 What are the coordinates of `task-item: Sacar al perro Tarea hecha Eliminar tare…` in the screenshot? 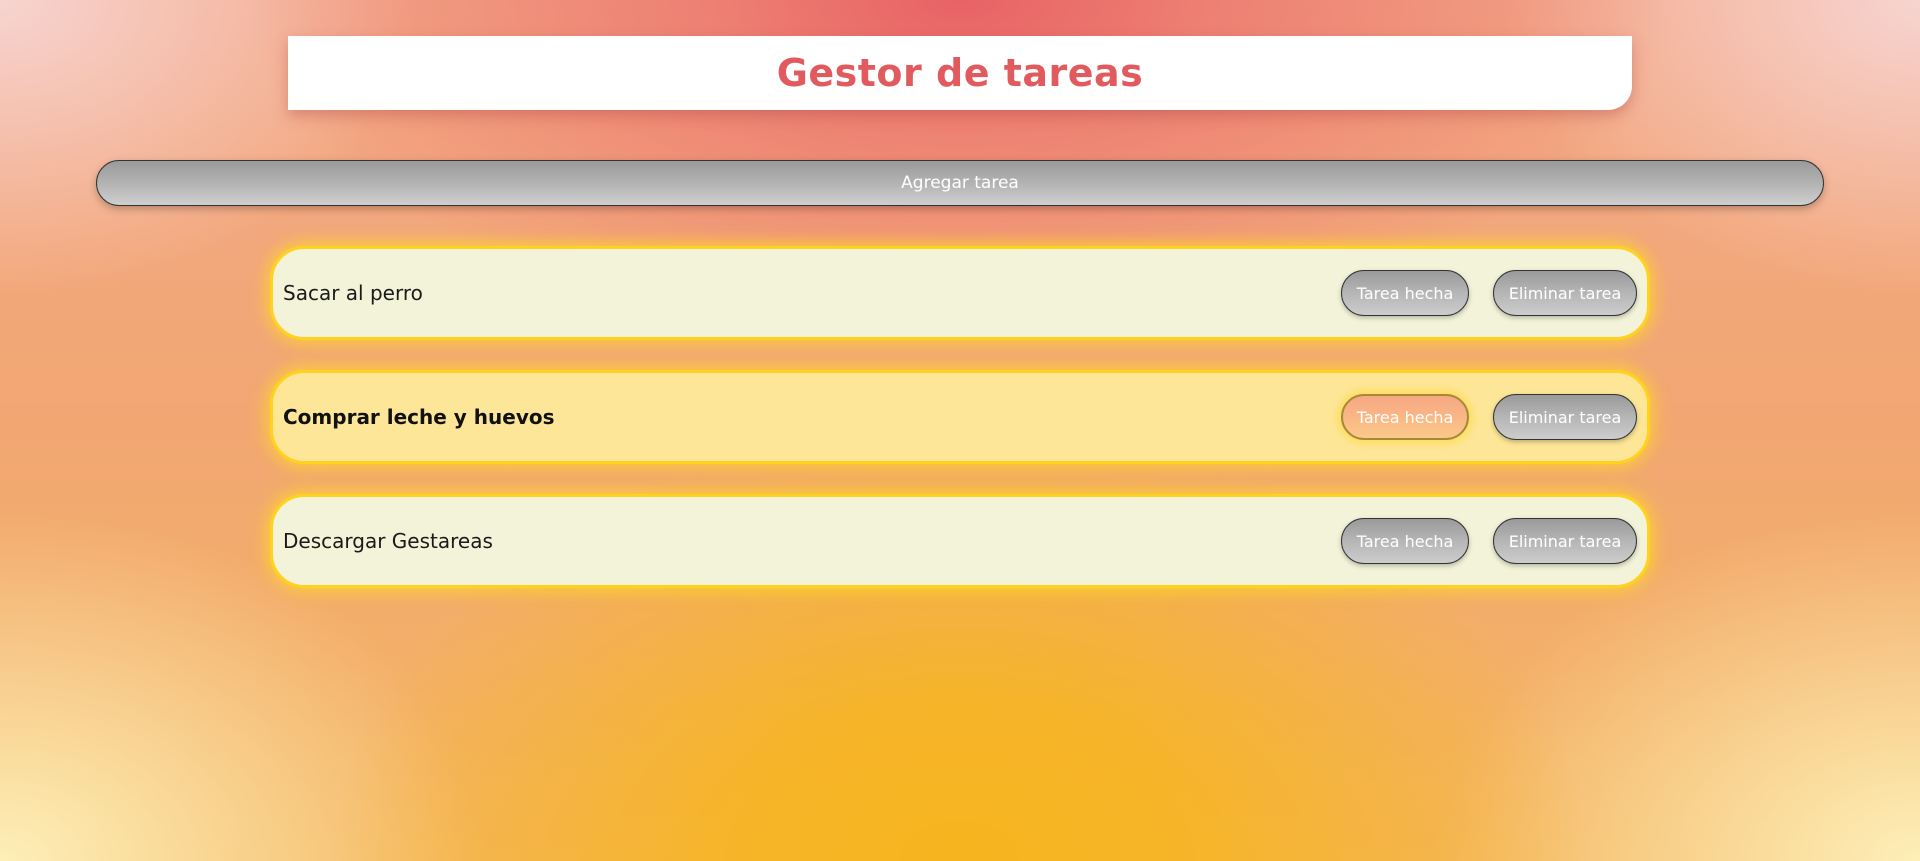 It's located at (960, 293).